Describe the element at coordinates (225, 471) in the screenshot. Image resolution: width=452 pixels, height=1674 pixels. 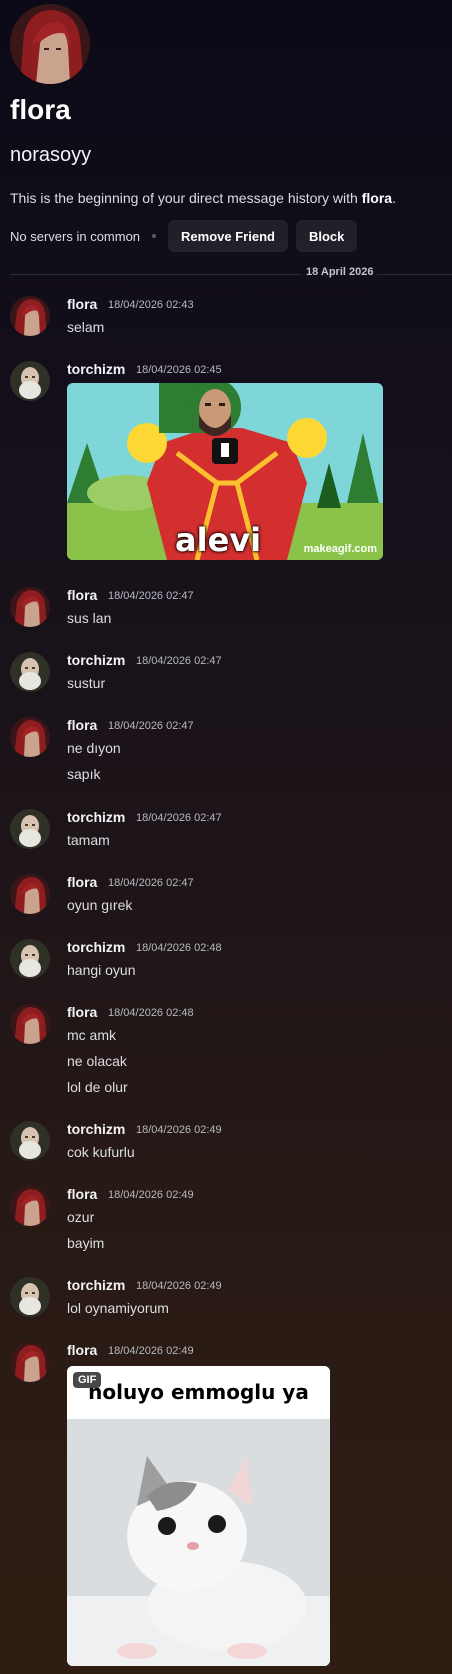
I see `image-embed: alevi makeagif.com` at that location.